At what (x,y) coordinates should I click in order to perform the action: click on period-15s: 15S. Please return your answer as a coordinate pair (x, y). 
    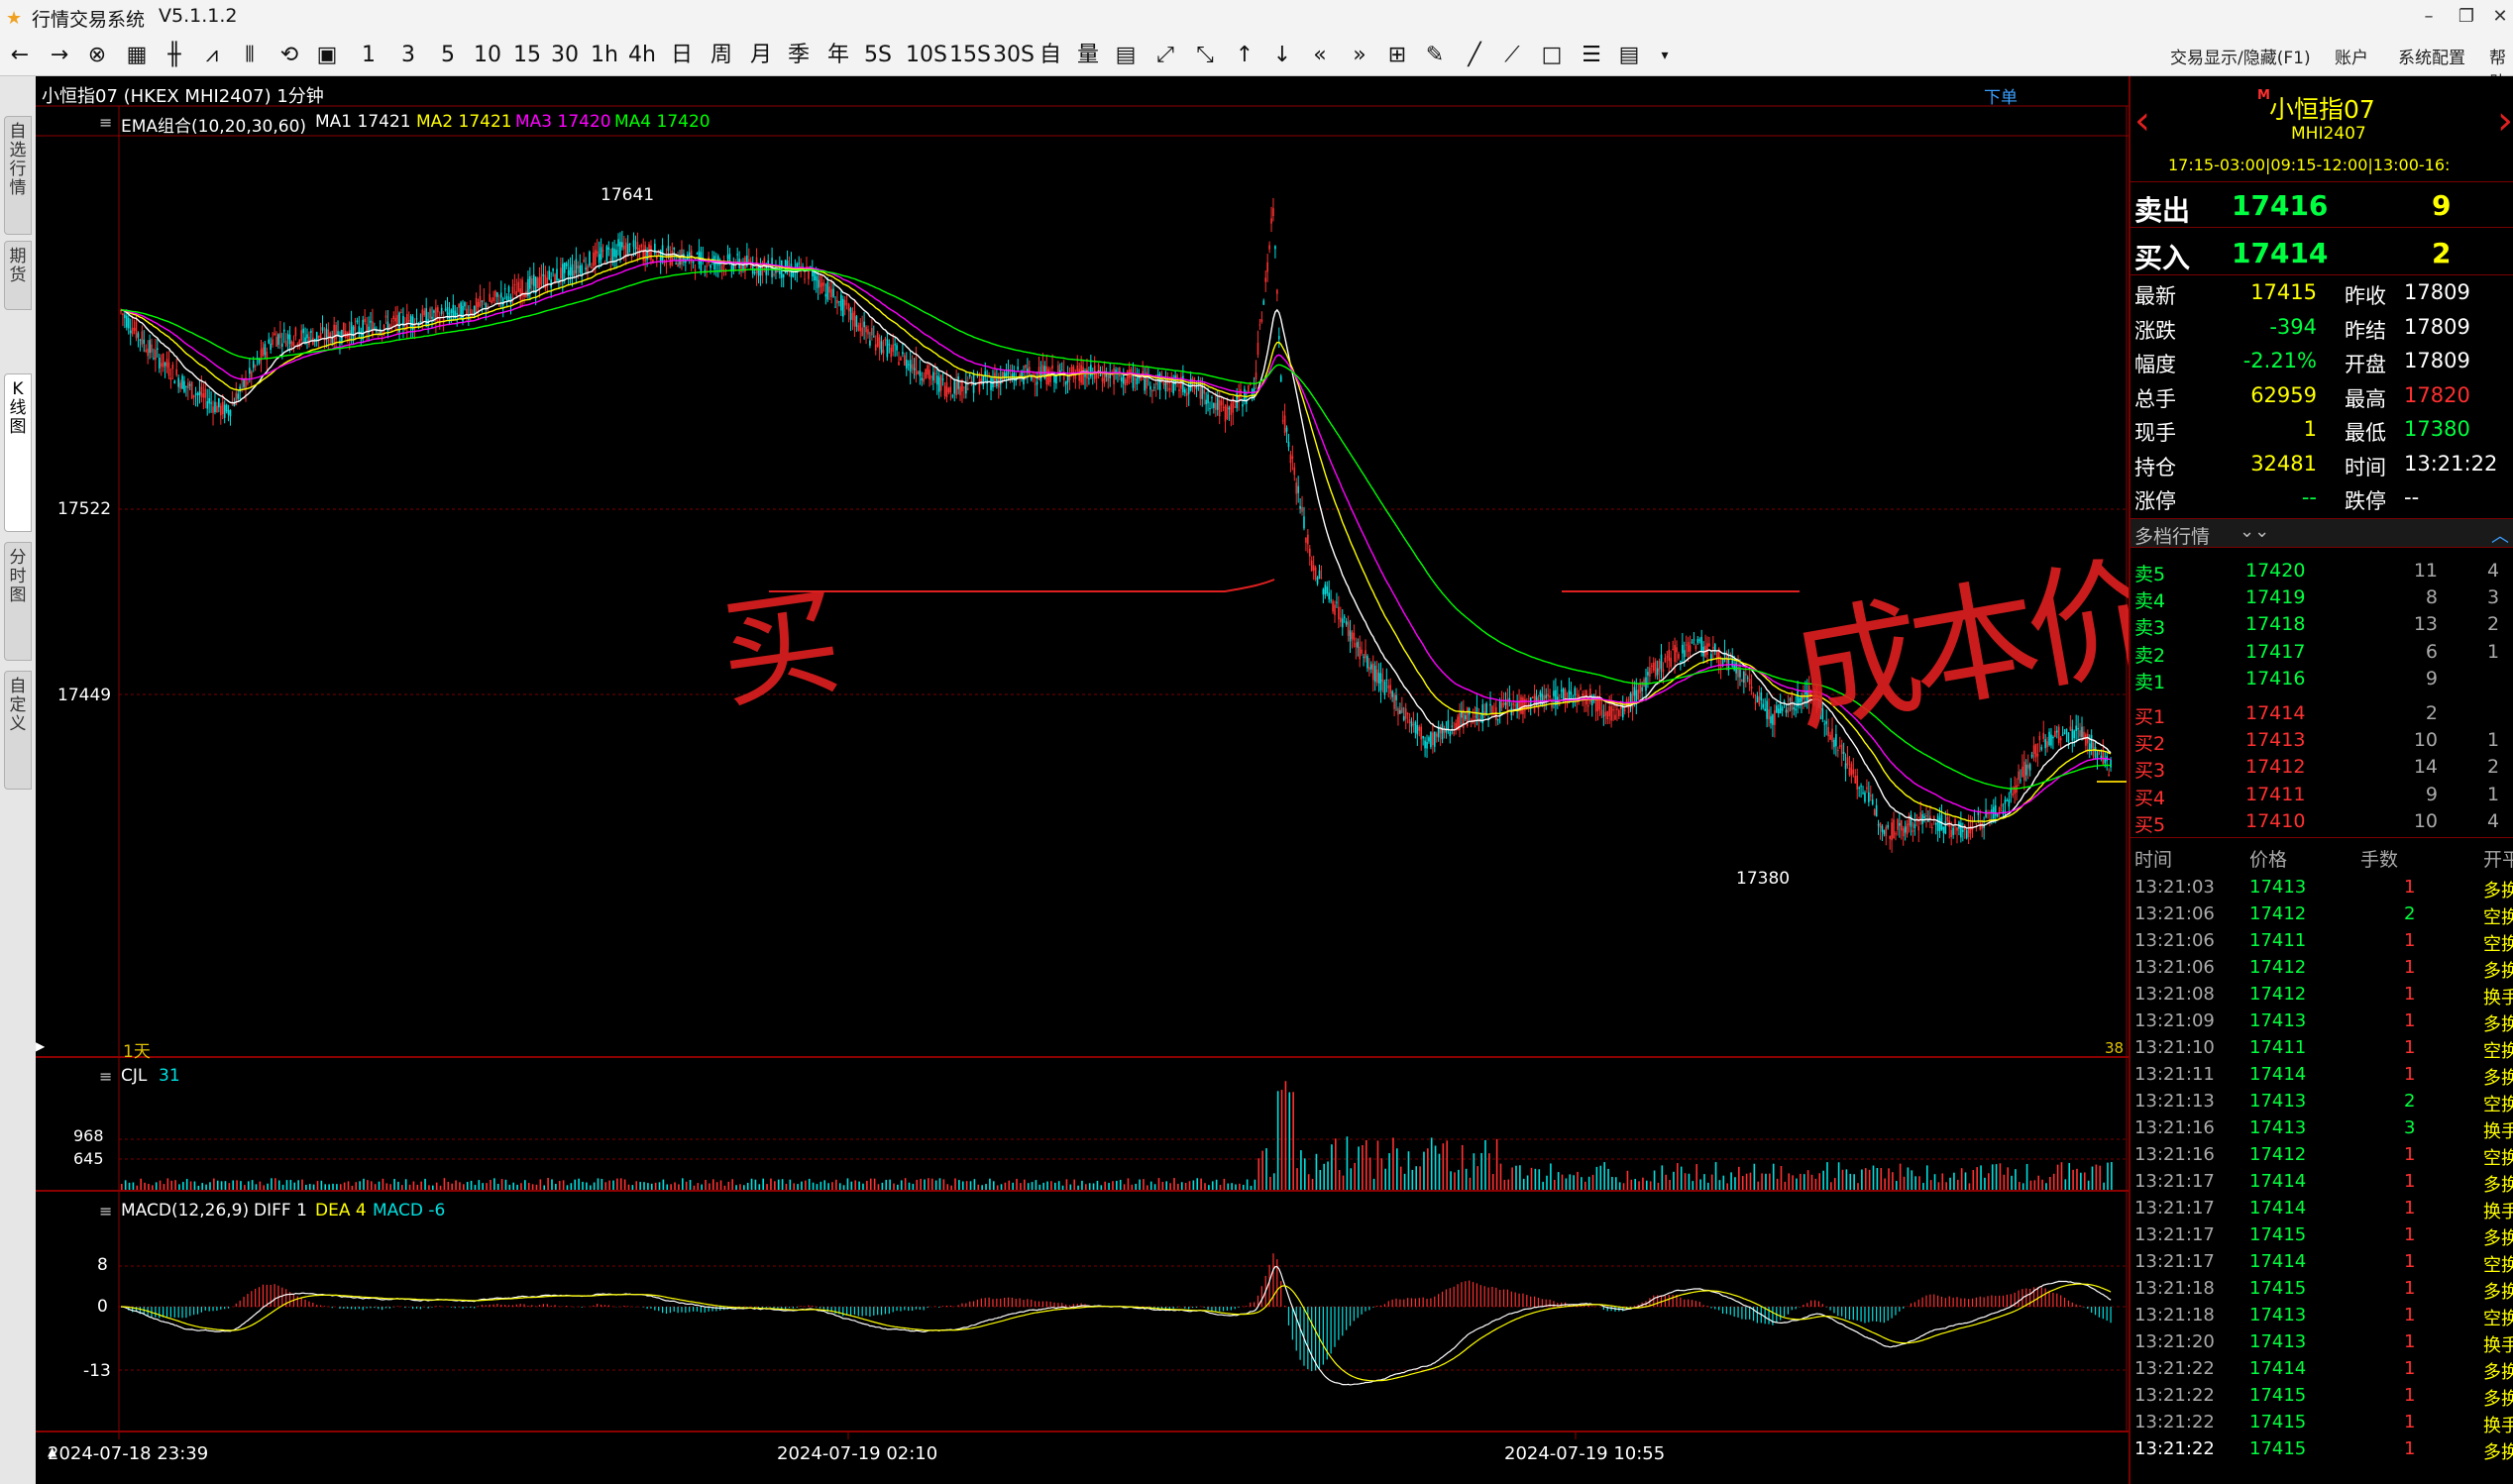
    Looking at the image, I should click on (970, 56).